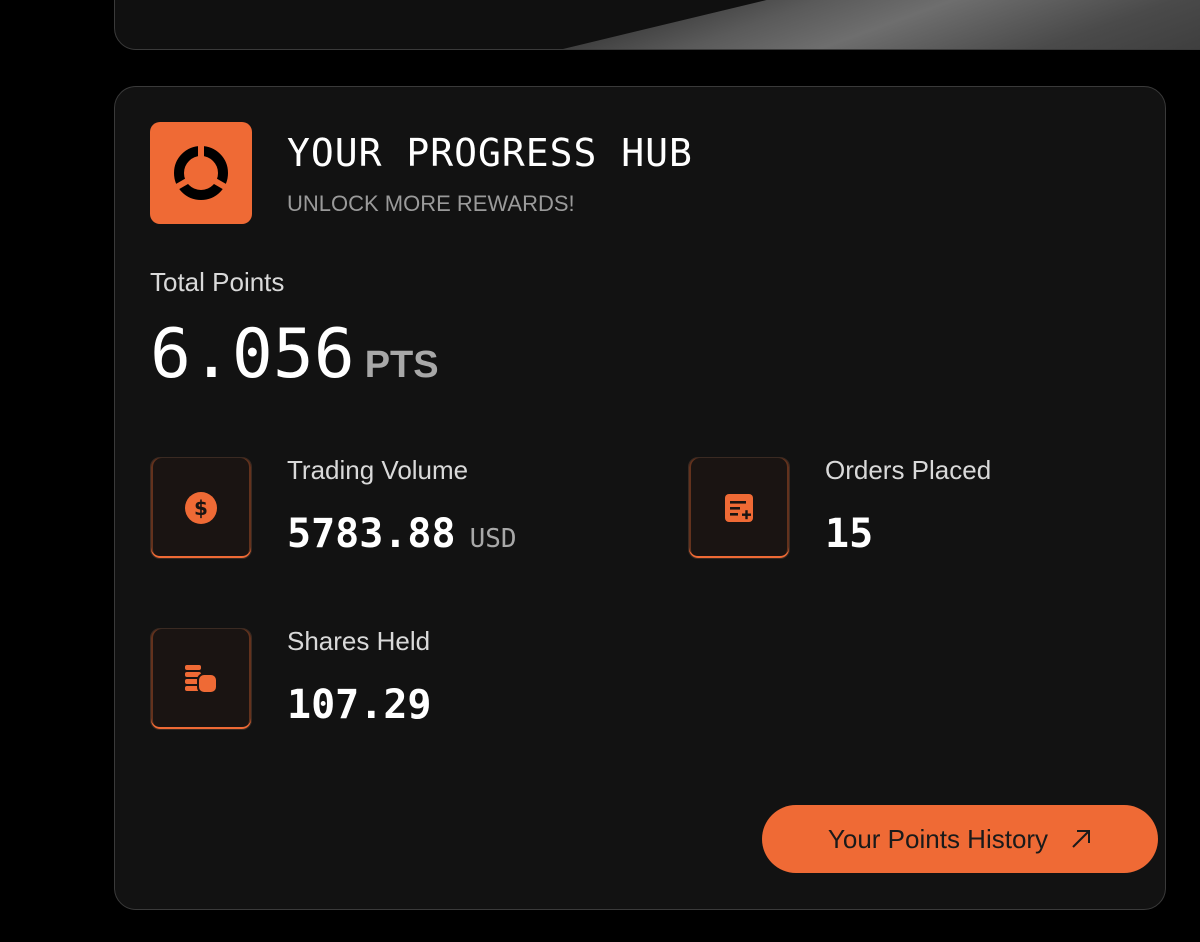 The image size is (1200, 942). I want to click on shares-held-value: 107.29, so click(359, 705).